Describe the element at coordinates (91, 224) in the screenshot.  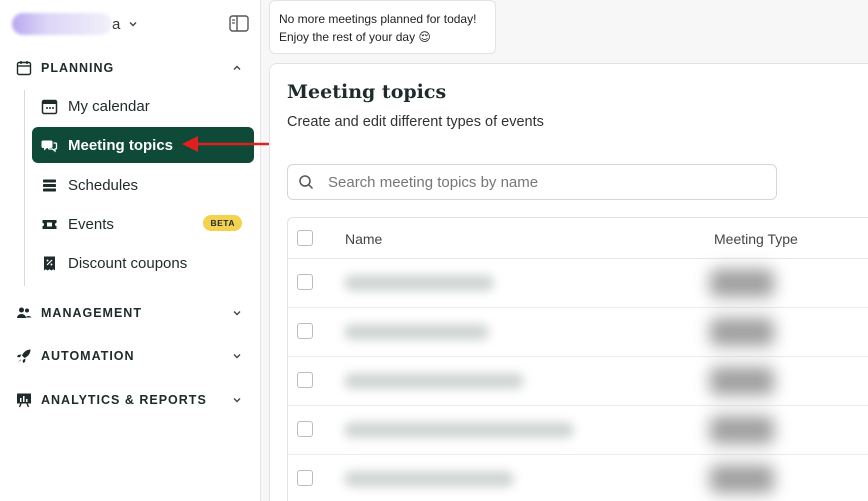
I see `sidebar-item-label: Events` at that location.